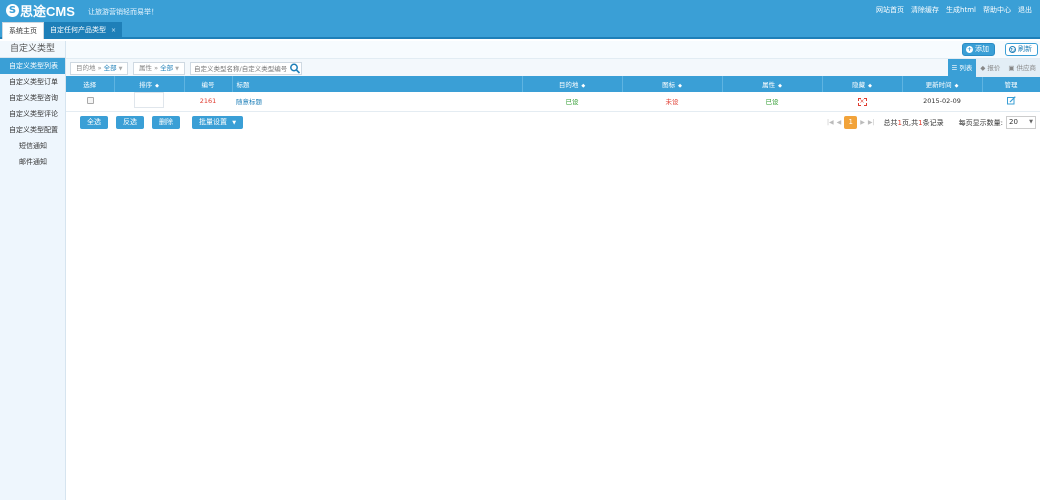 This screenshot has height=500, width=1040. I want to click on col-hidden: 隐藏 ◆, so click(862, 84).